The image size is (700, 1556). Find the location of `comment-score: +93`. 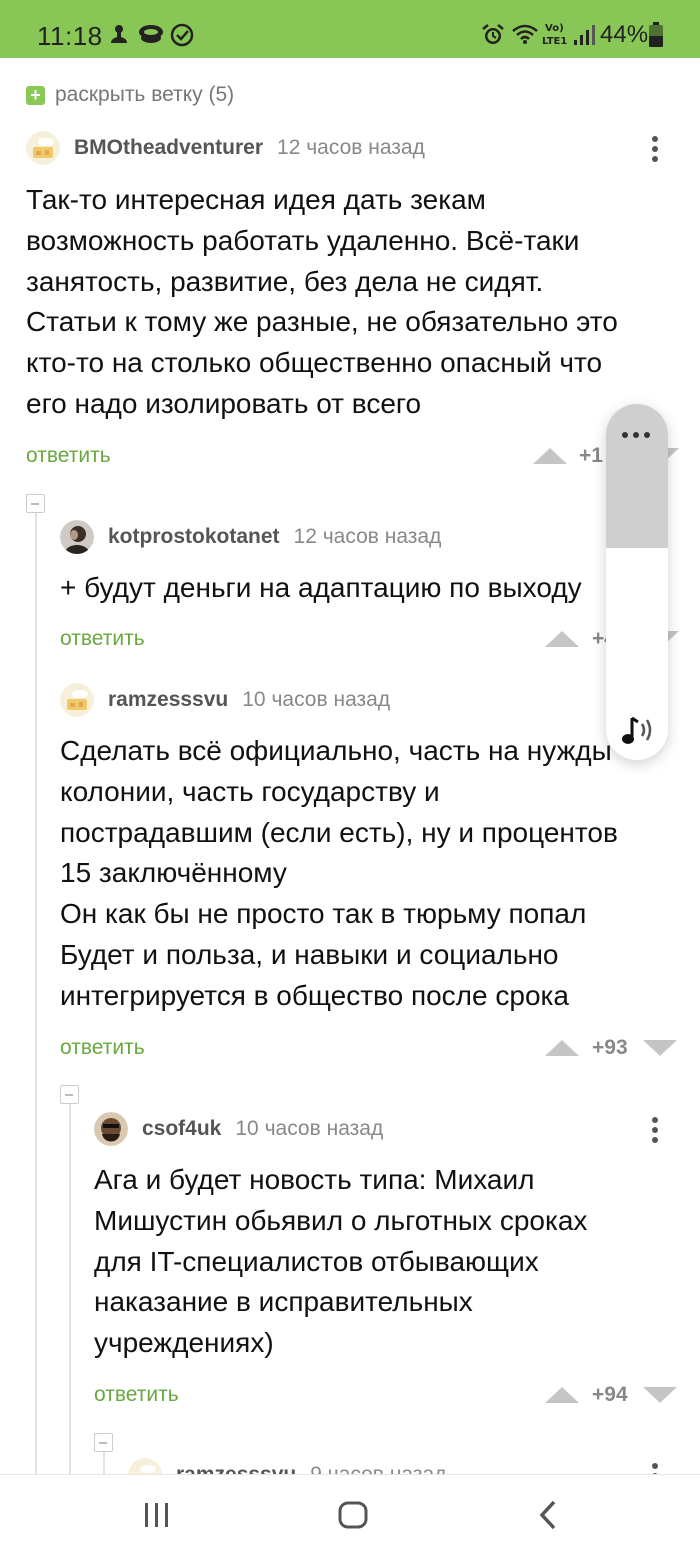

comment-score: +93 is located at coordinates (610, 1047).